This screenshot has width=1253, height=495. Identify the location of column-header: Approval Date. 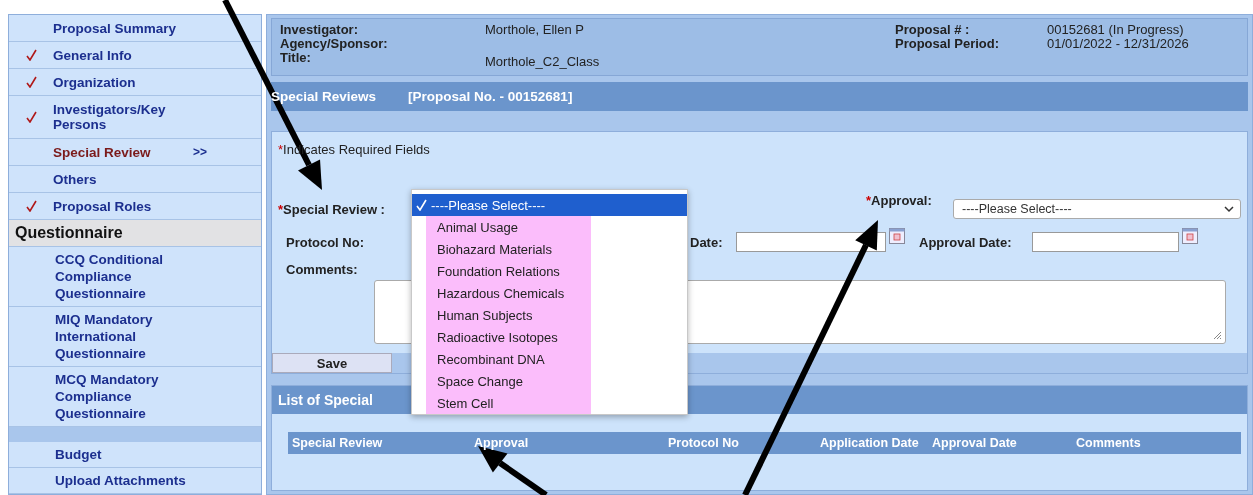
(974, 443).